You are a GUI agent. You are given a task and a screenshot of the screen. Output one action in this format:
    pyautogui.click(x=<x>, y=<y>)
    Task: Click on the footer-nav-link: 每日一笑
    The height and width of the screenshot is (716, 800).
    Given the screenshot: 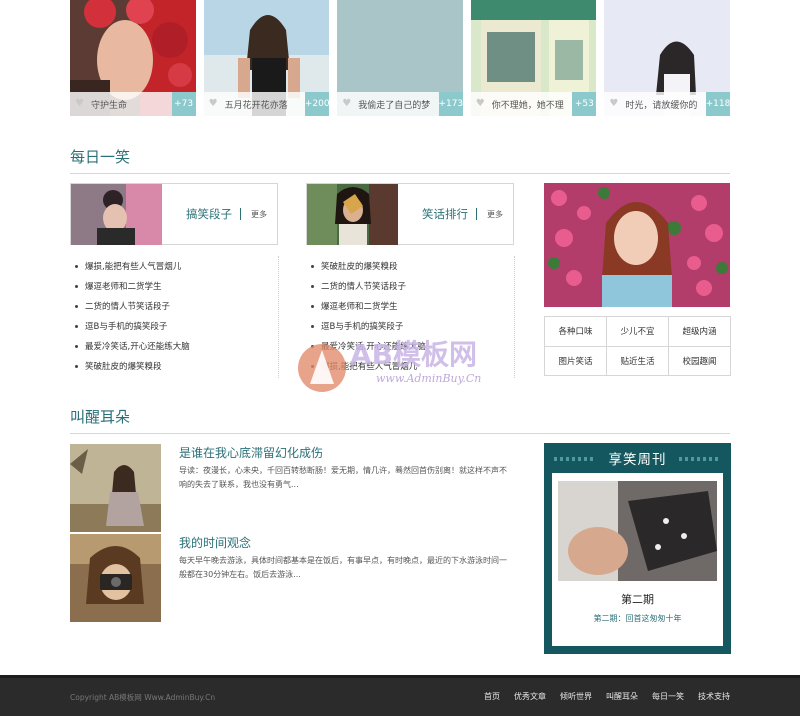 What is the action you would take?
    pyautogui.click(x=668, y=696)
    